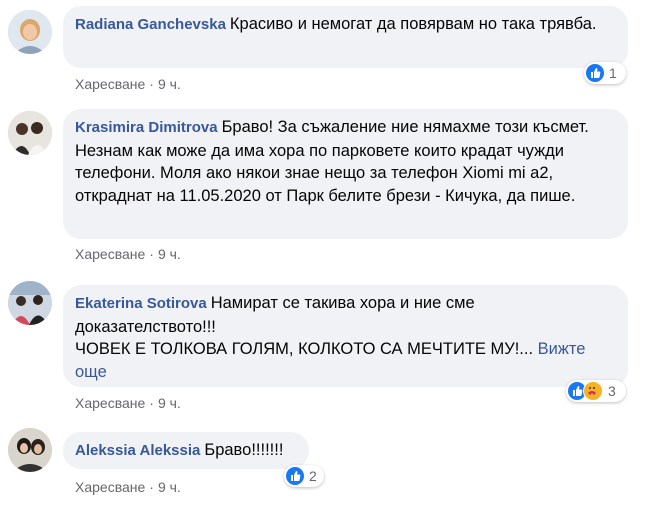  I want to click on reaction-count: 2, so click(313, 476).